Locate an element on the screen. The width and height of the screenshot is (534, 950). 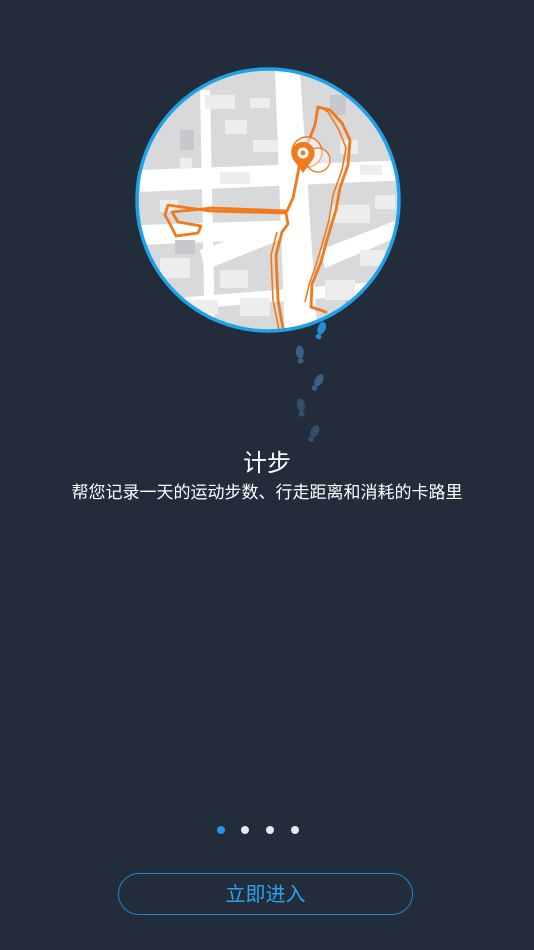
onboarding-description: 帮您记录一天的运动步数、行走距离和消耗的卡路里 is located at coordinates (267, 493).